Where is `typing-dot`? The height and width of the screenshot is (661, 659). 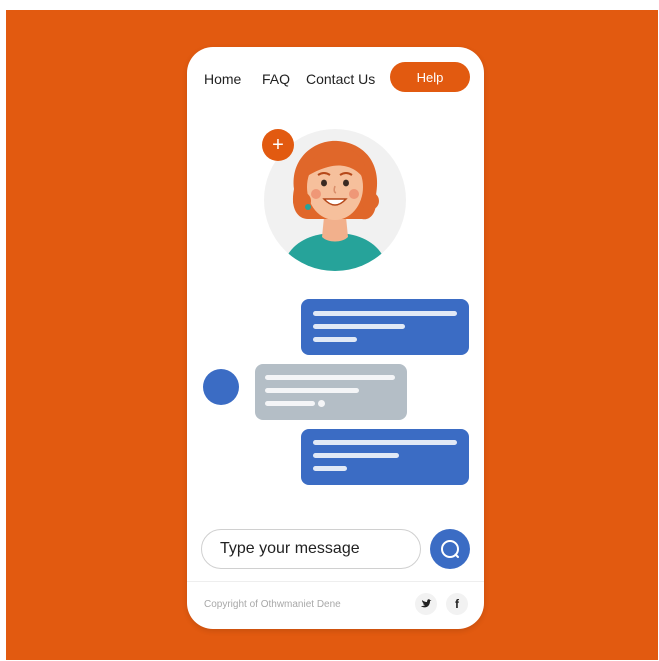 typing-dot is located at coordinates (321, 403).